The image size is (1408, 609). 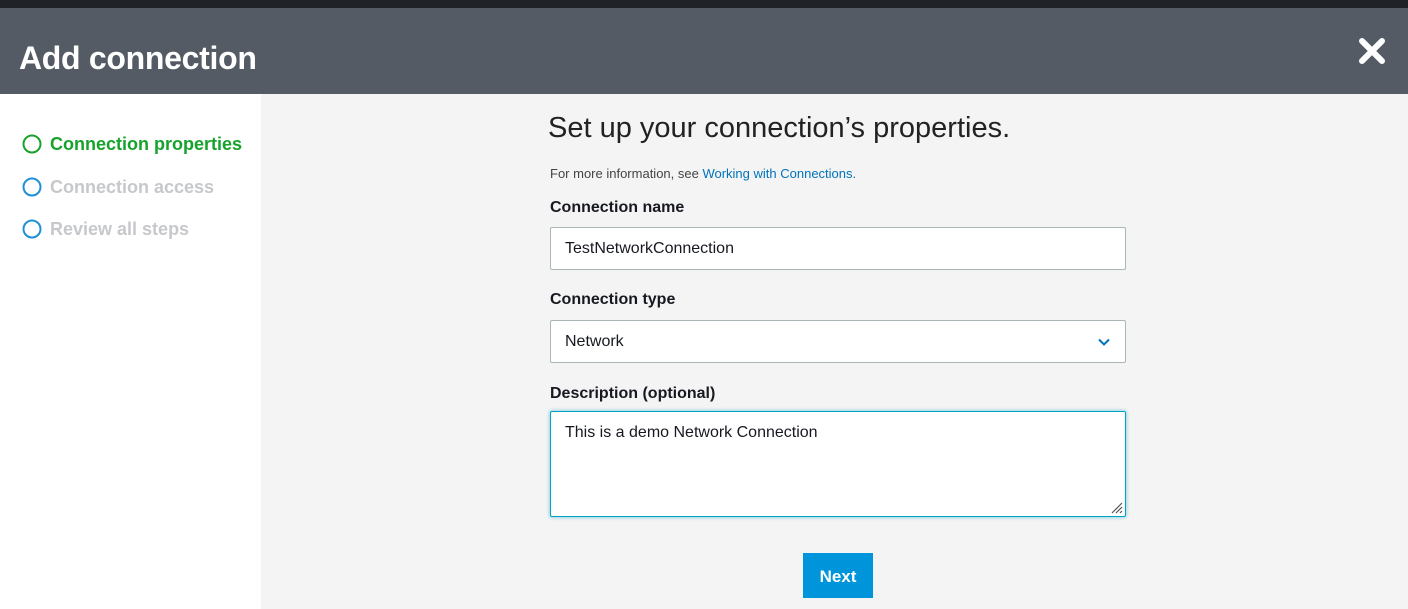 I want to click on page-title: Set up your connection’s properties., so click(x=779, y=128).